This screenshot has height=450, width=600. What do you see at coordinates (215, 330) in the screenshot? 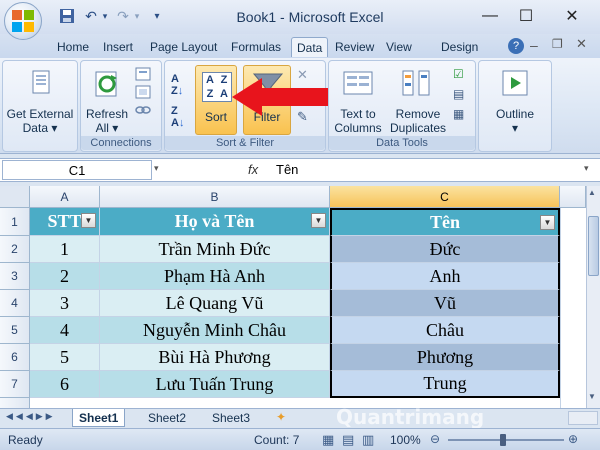
I see `table-cell: Nguyễn Minh Châu` at bounding box center [215, 330].